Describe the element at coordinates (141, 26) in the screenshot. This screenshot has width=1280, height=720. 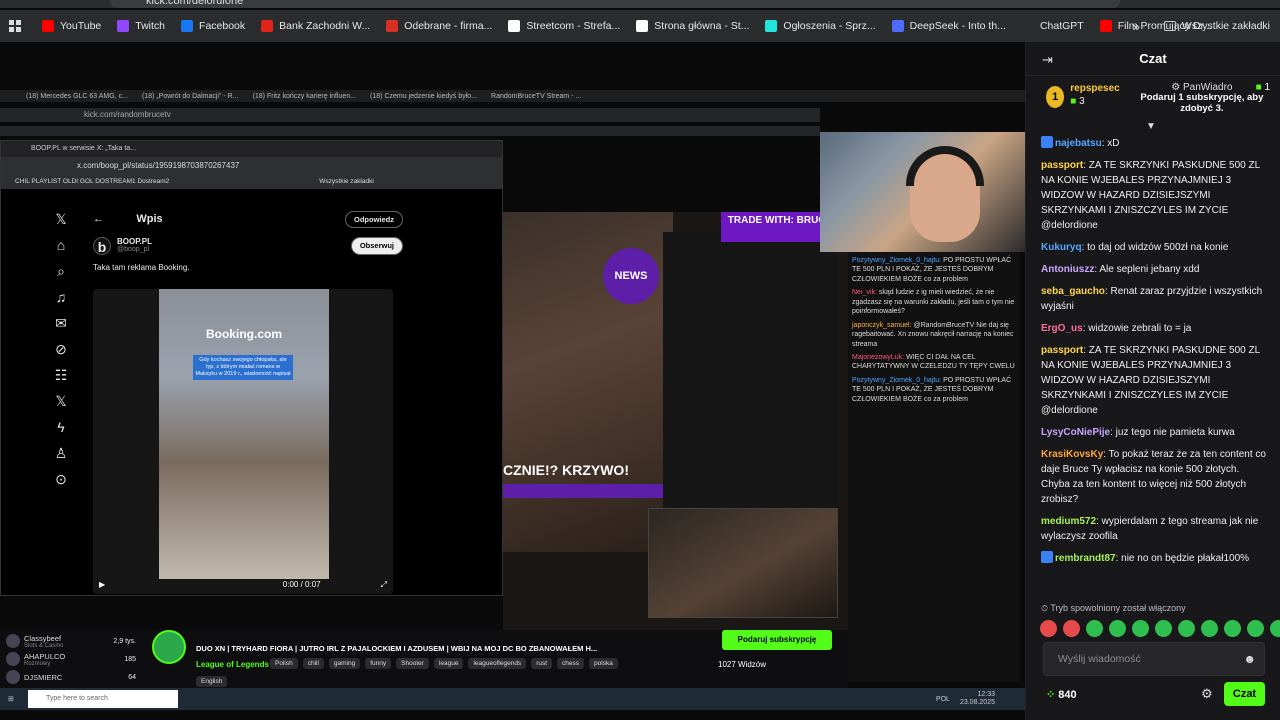
I see `bookmark-item: Twitch` at that location.